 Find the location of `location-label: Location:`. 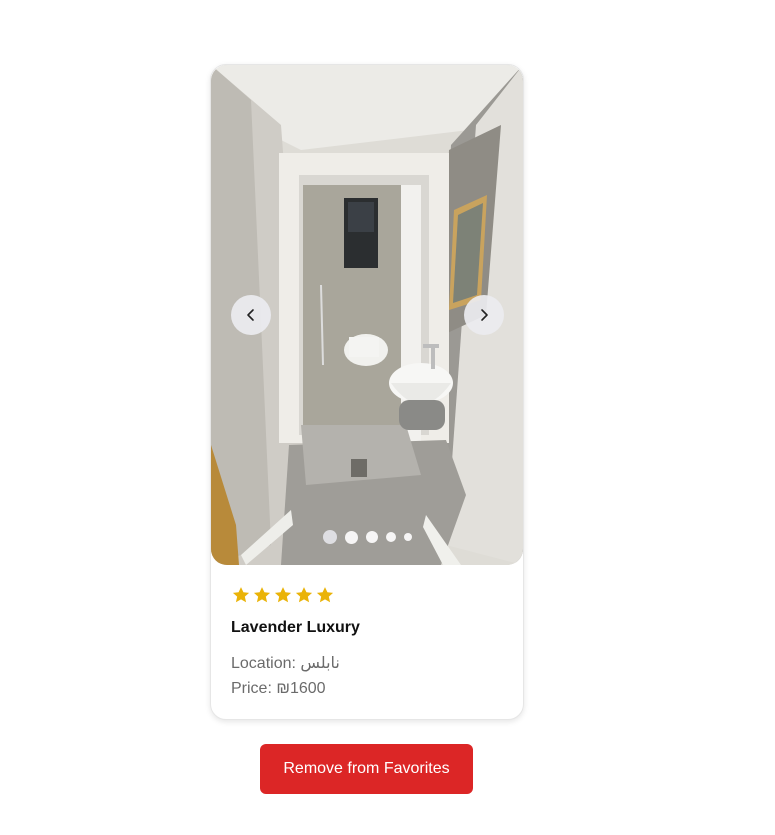

location-label: Location: is located at coordinates (263, 663).